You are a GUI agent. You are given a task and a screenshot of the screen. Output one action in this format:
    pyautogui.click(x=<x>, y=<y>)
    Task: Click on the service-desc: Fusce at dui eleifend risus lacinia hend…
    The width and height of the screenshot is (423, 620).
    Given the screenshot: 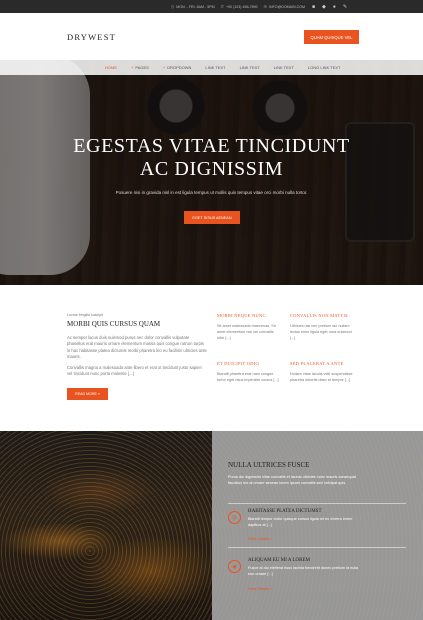 What is the action you would take?
    pyautogui.click(x=303, y=571)
    